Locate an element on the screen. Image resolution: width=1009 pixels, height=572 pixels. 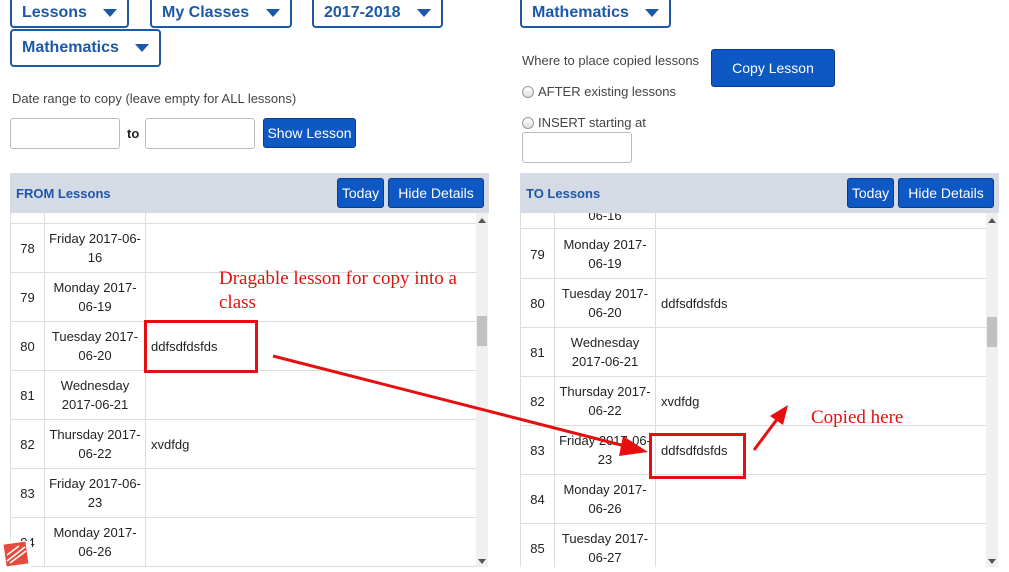
from-lessons-header: FROM Lessons Today Hide Details is located at coordinates (249, 193).